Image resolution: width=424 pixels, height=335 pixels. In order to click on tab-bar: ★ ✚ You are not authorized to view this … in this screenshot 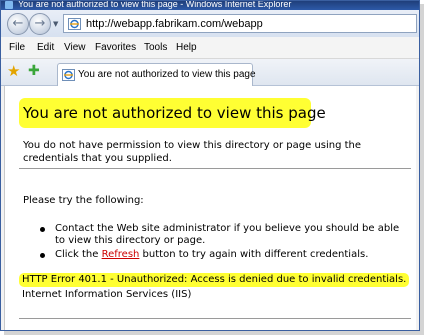, I will do `click(210, 72)`.